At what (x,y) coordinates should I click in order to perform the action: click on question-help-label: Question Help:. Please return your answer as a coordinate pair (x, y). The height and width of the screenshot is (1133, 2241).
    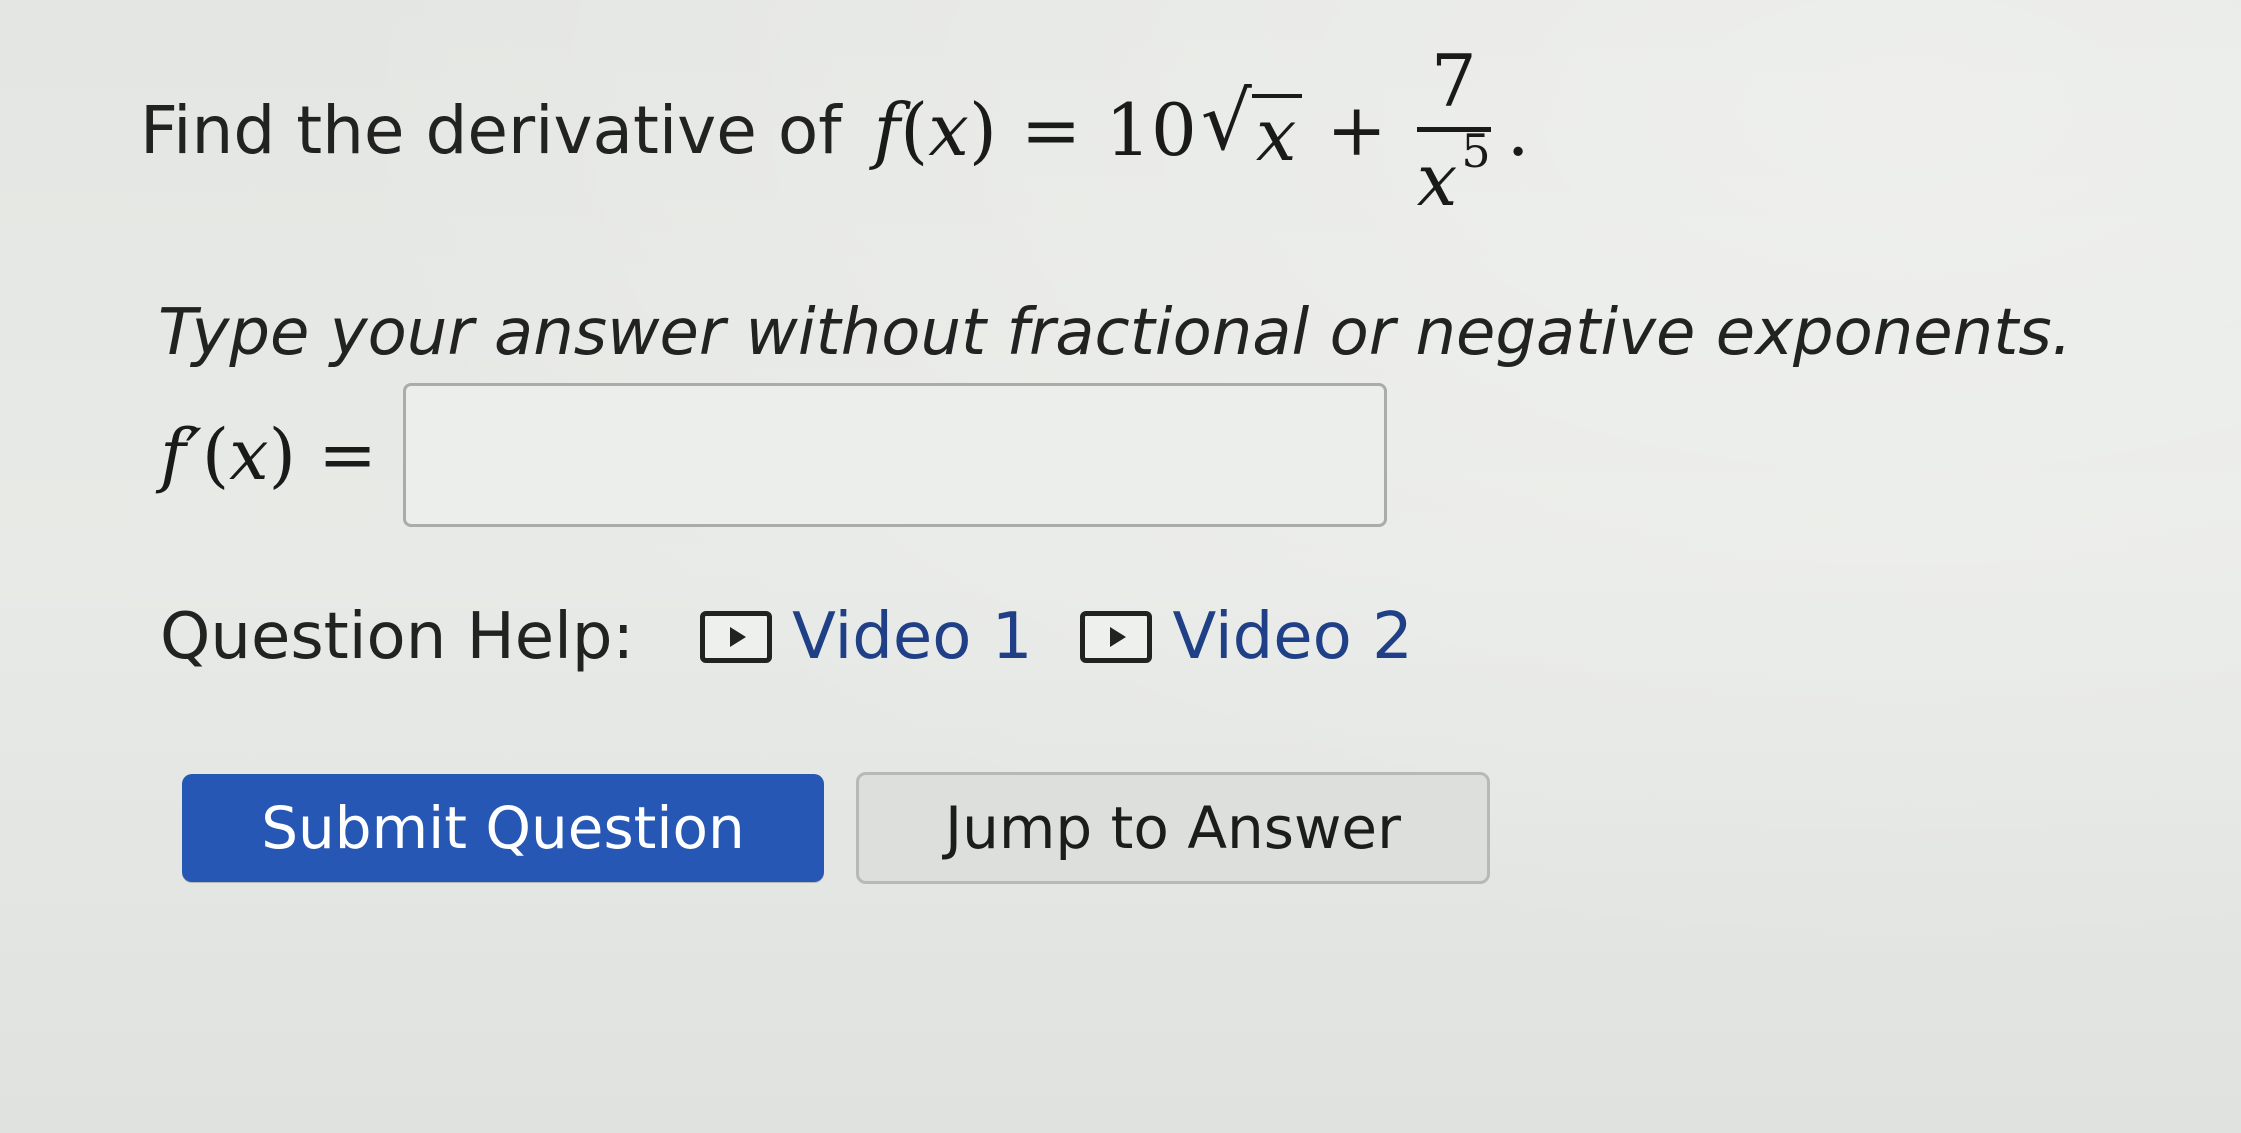
    Looking at the image, I should click on (397, 637).